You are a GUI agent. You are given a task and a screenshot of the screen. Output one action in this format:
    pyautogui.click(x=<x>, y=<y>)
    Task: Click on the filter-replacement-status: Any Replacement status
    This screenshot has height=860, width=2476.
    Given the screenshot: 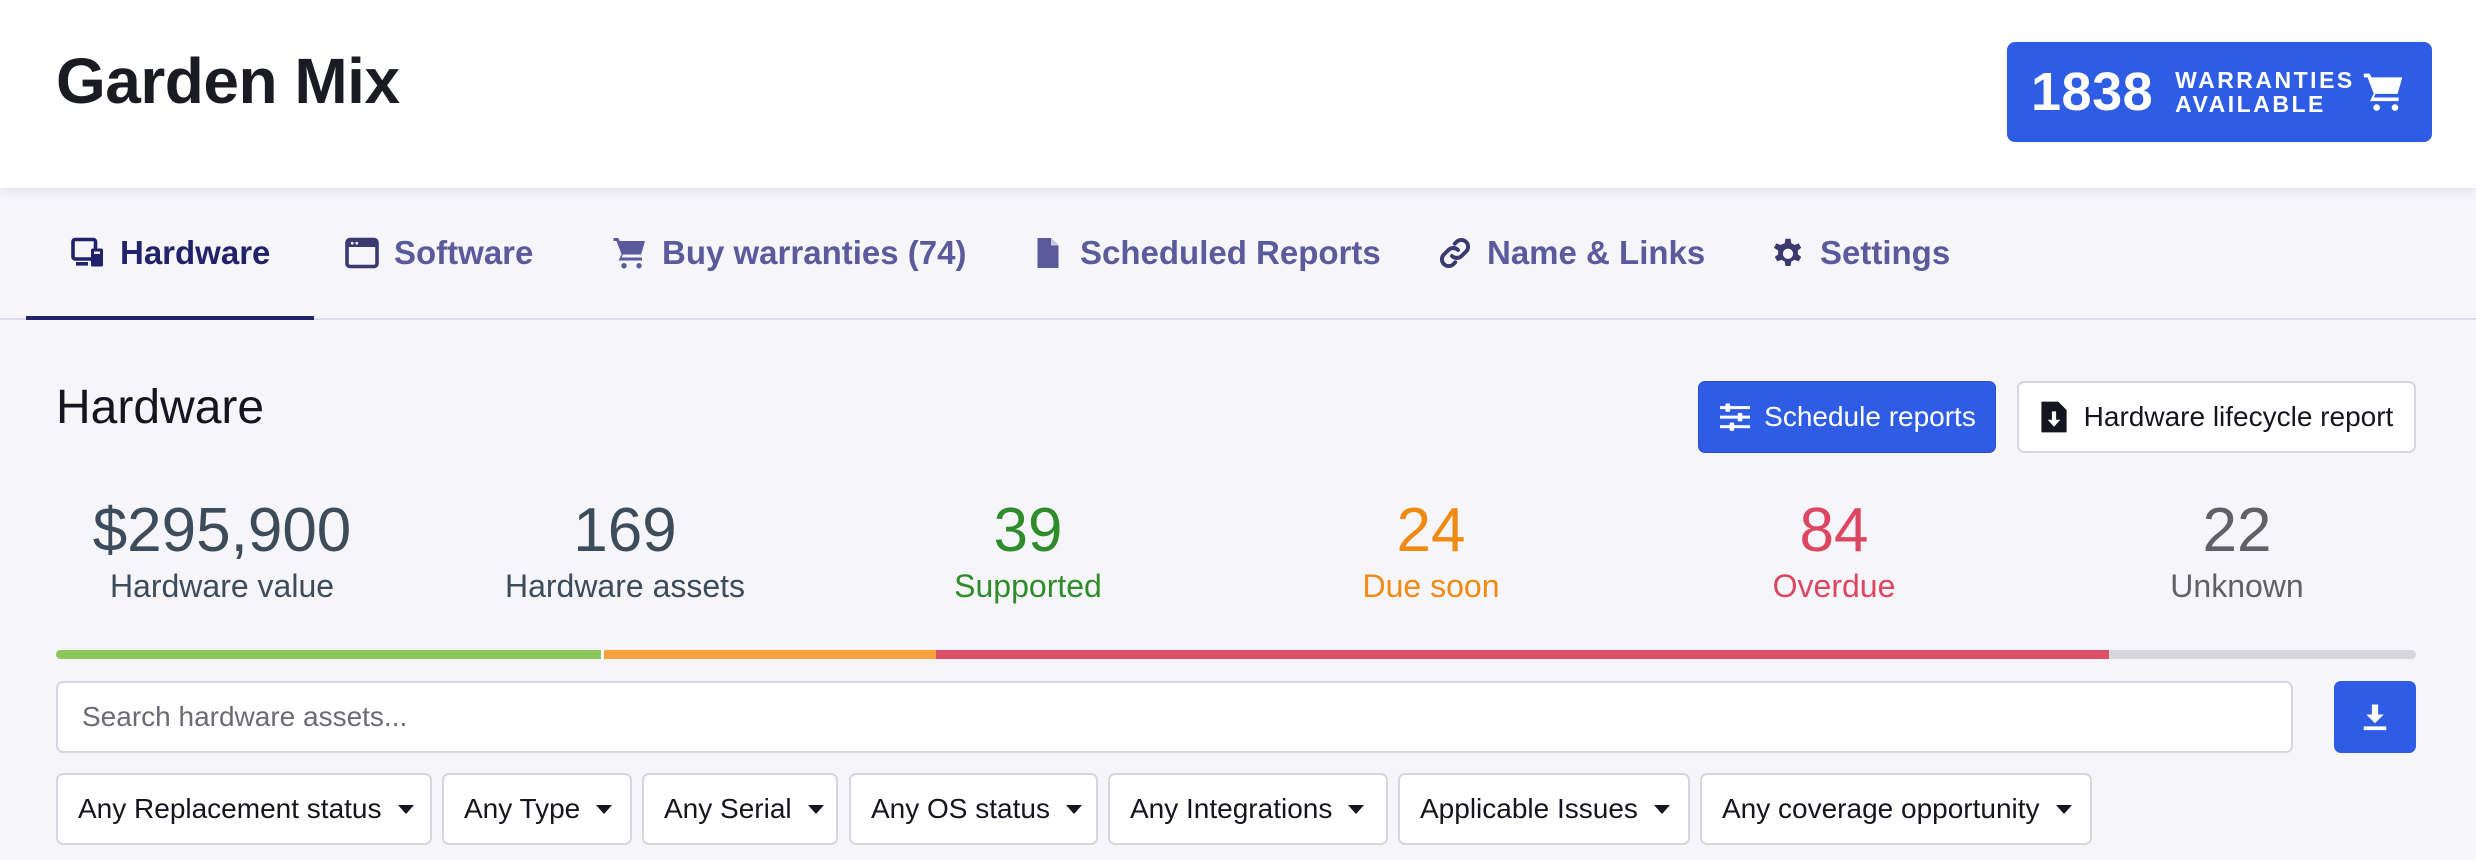 What is the action you would take?
    pyautogui.click(x=244, y=809)
    